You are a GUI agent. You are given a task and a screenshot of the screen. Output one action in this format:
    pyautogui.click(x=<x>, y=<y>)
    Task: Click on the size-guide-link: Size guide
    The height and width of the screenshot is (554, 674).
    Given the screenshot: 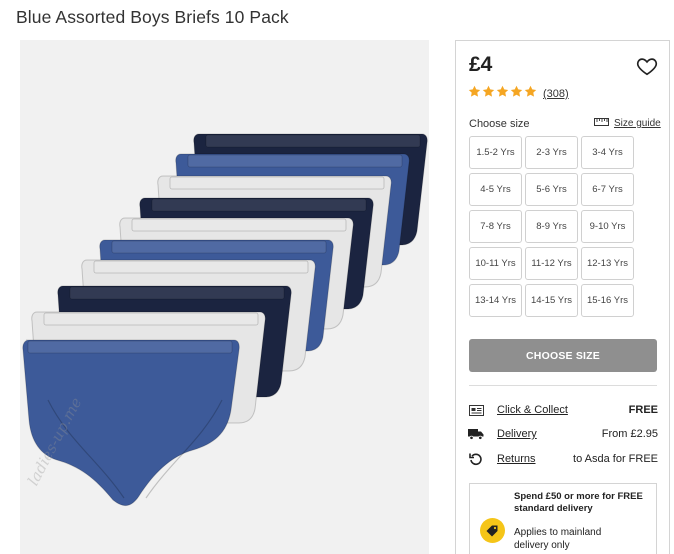 What is the action you would take?
    pyautogui.click(x=627, y=123)
    